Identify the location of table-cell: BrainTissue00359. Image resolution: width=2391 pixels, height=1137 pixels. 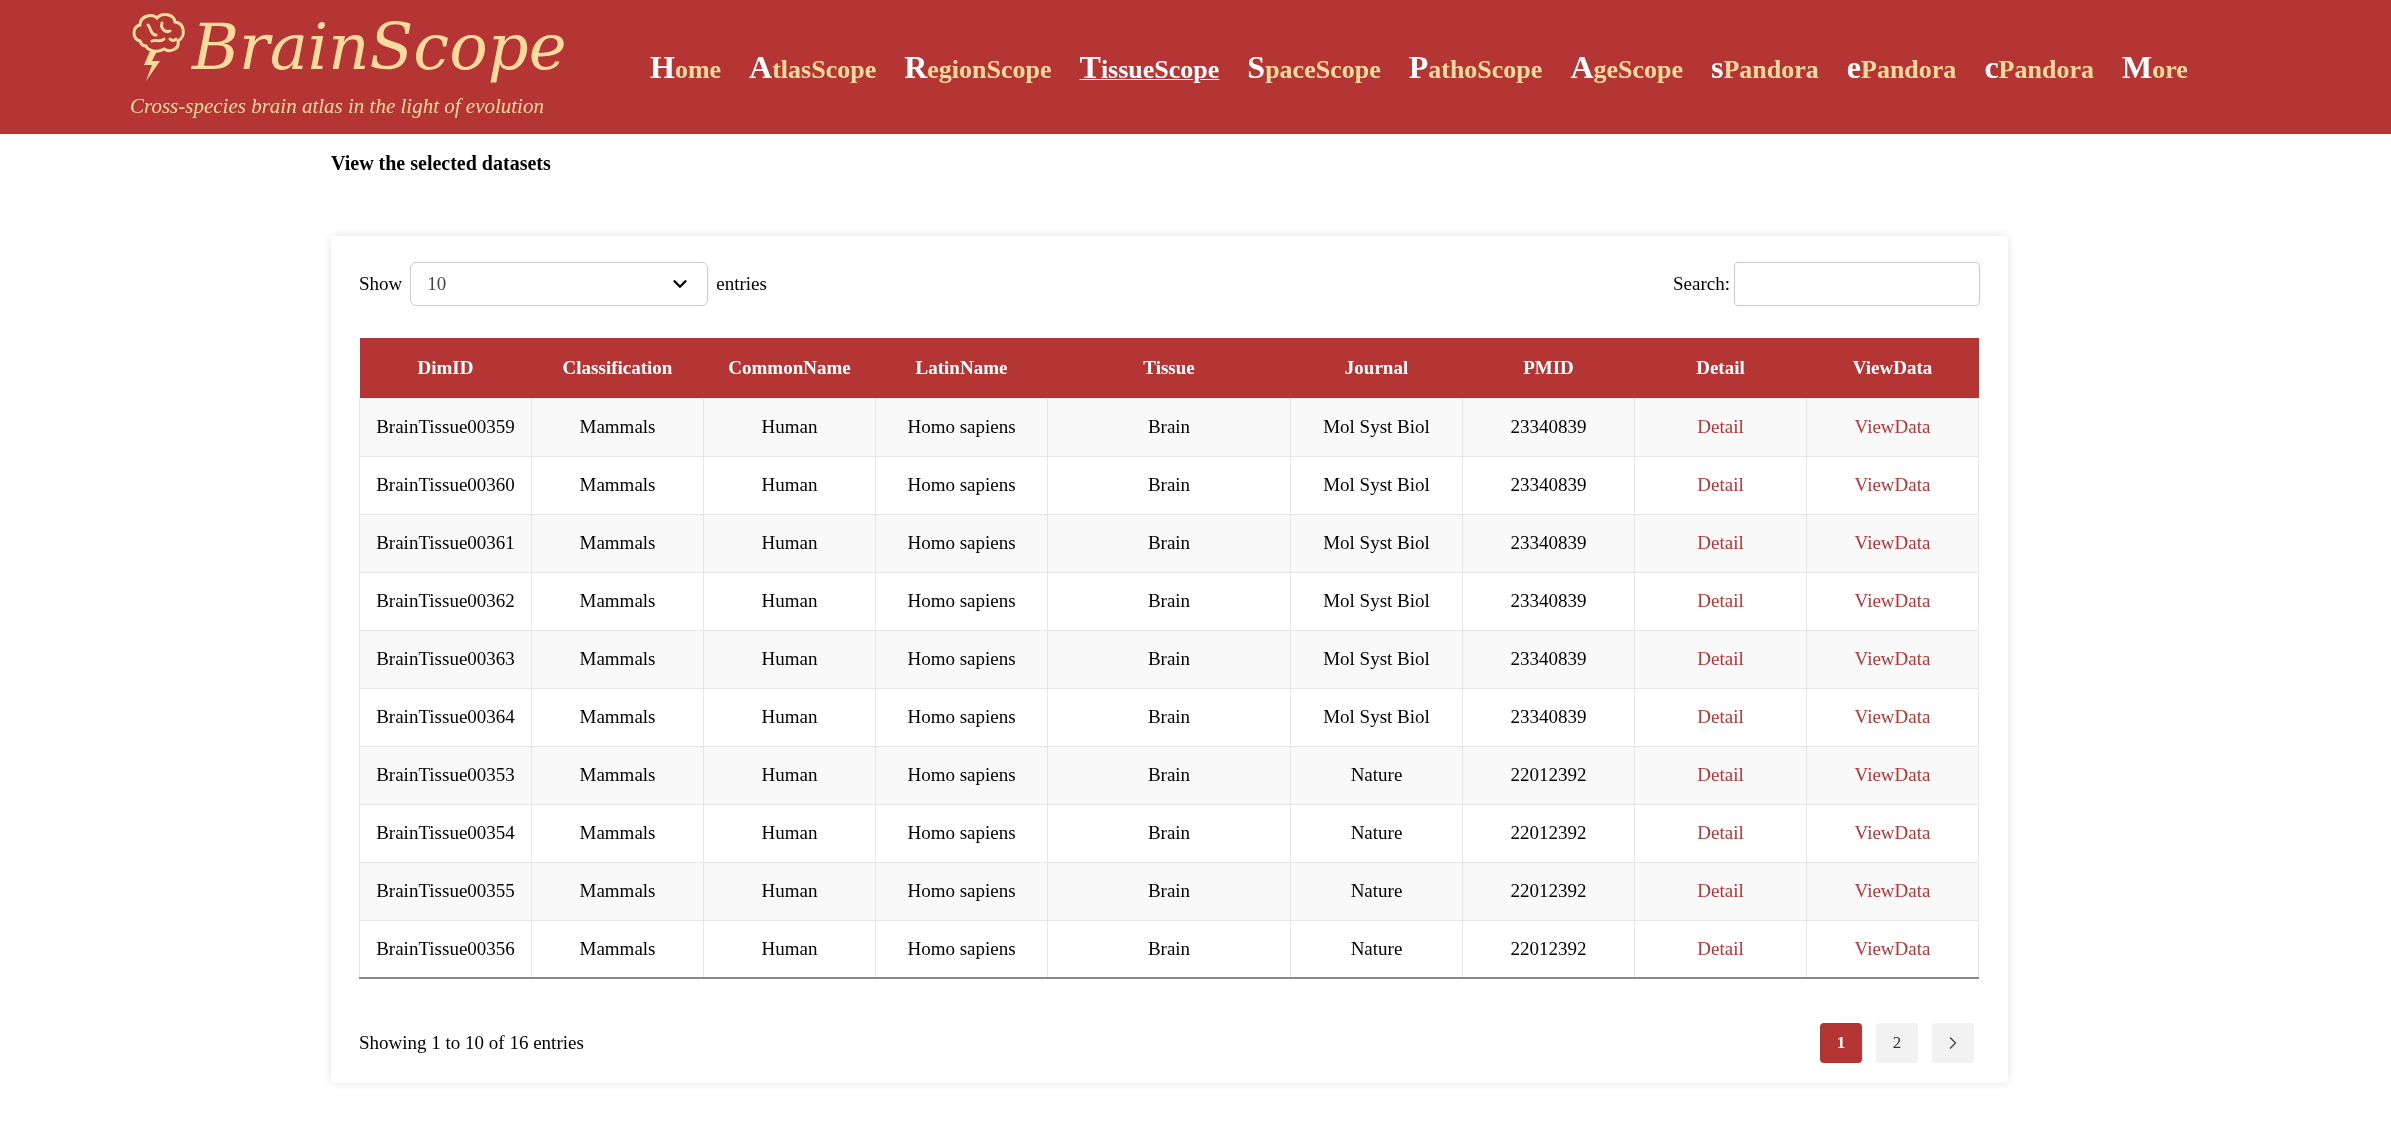
(445, 426).